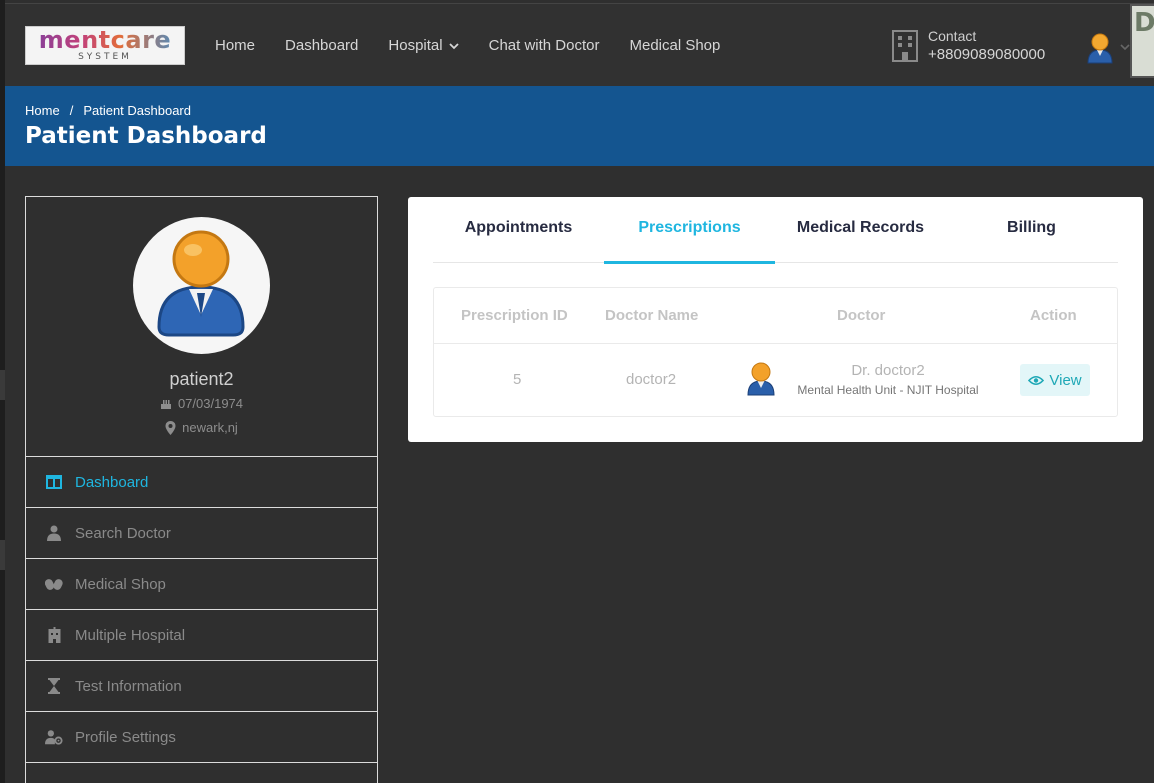 This screenshot has height=783, width=1154. I want to click on nav-dashboard-label: Dashboard, so click(322, 45).